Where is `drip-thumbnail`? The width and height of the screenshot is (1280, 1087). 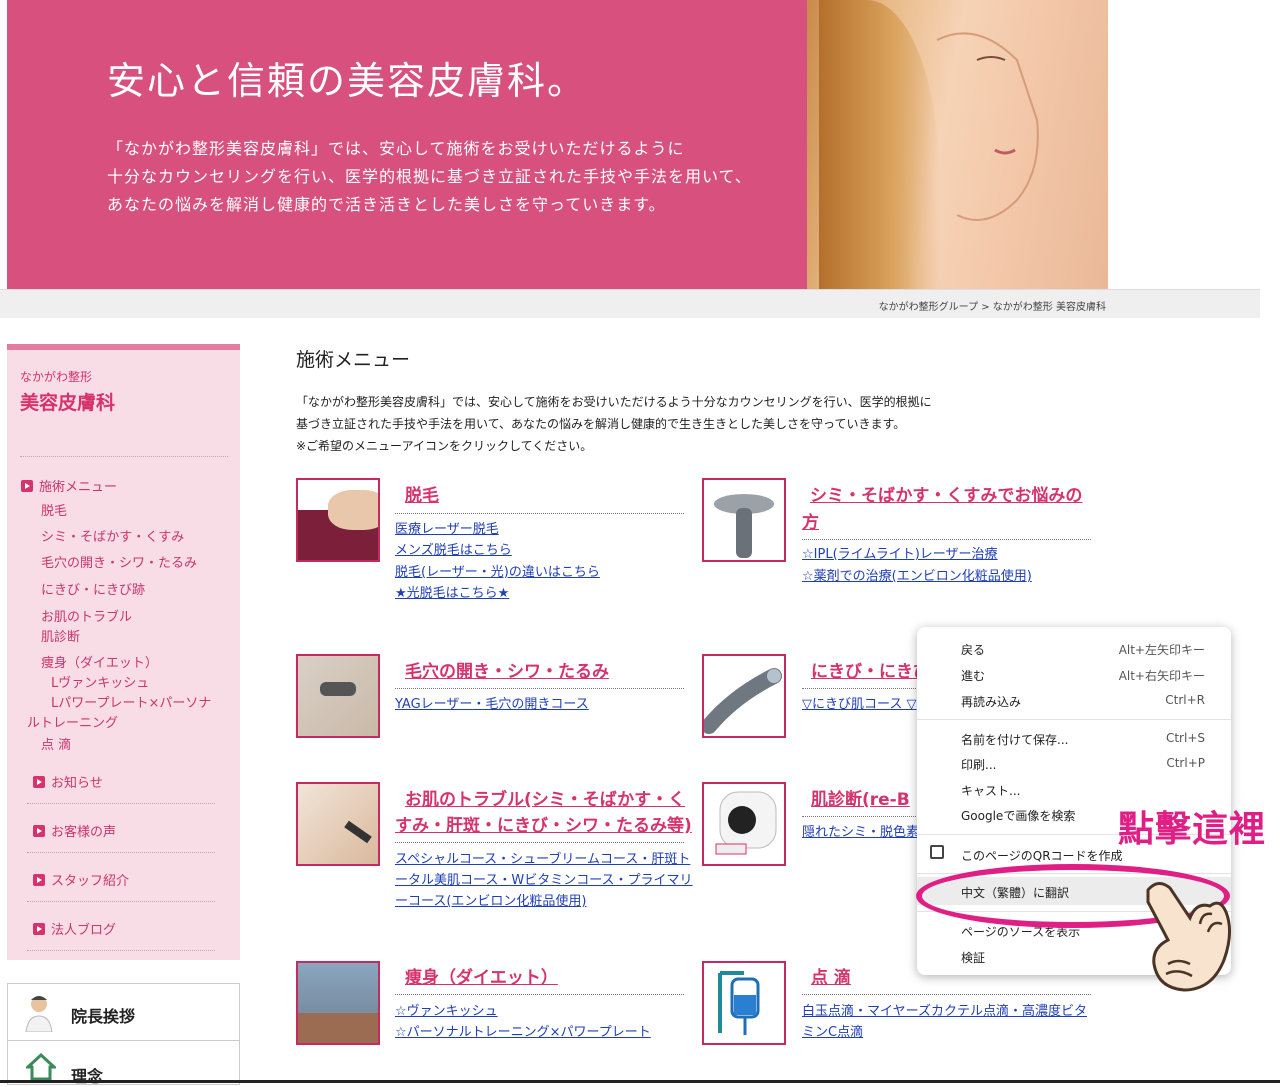 drip-thumbnail is located at coordinates (744, 1003).